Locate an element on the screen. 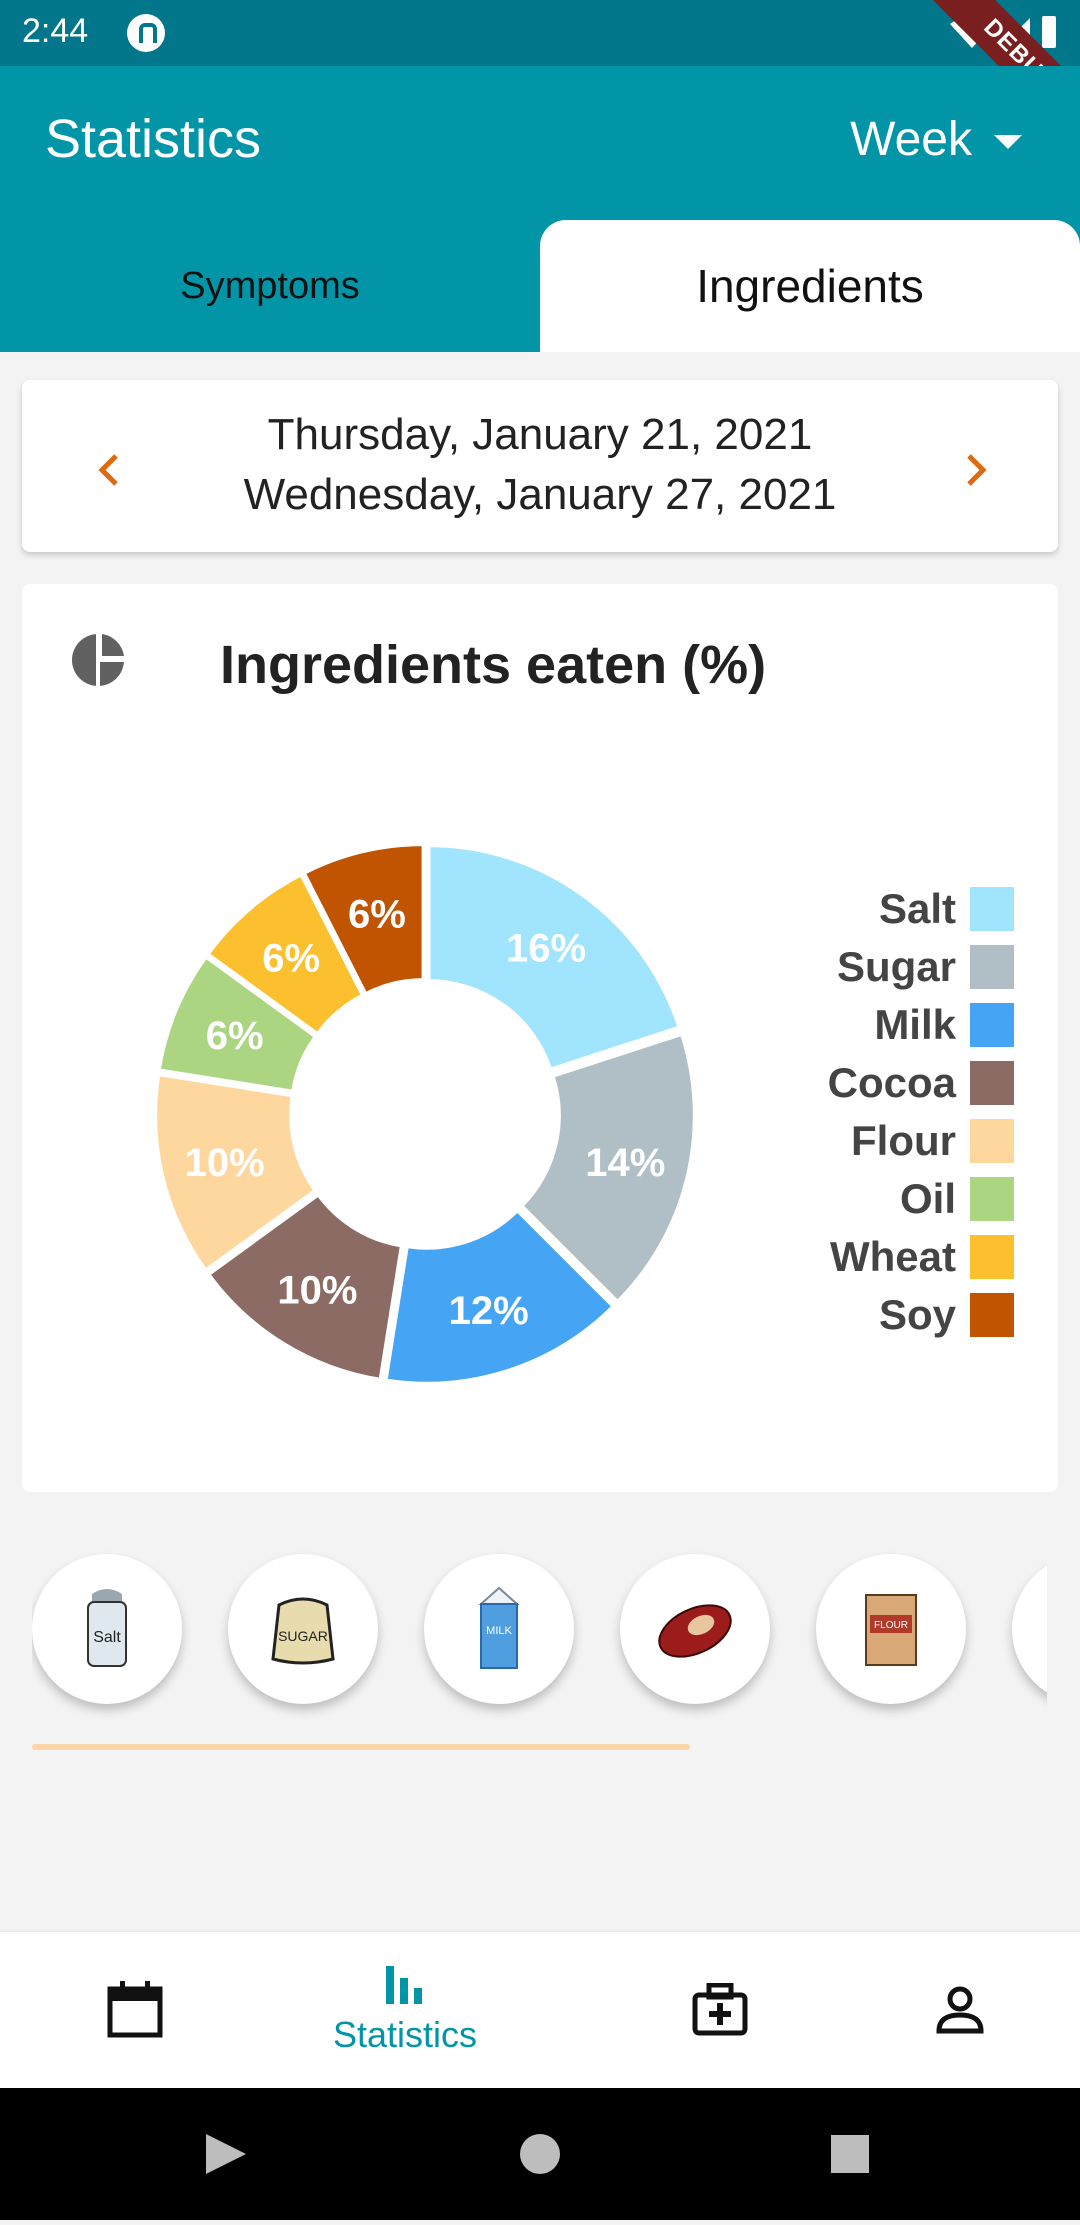  notification-app-icon is located at coordinates (146, 33).